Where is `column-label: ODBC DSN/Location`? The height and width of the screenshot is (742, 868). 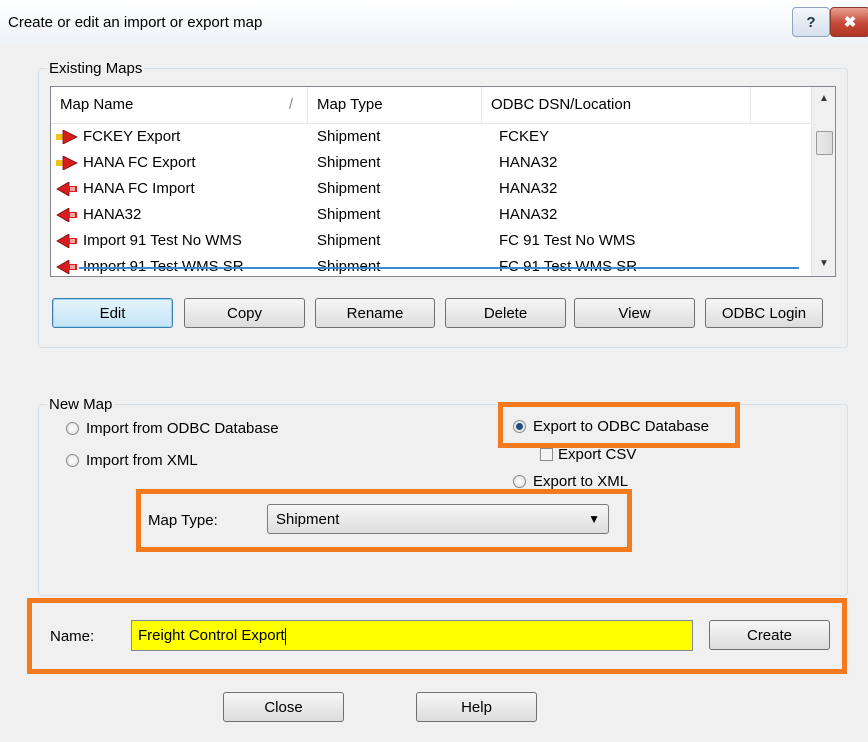
column-label: ODBC DSN/Location is located at coordinates (561, 104).